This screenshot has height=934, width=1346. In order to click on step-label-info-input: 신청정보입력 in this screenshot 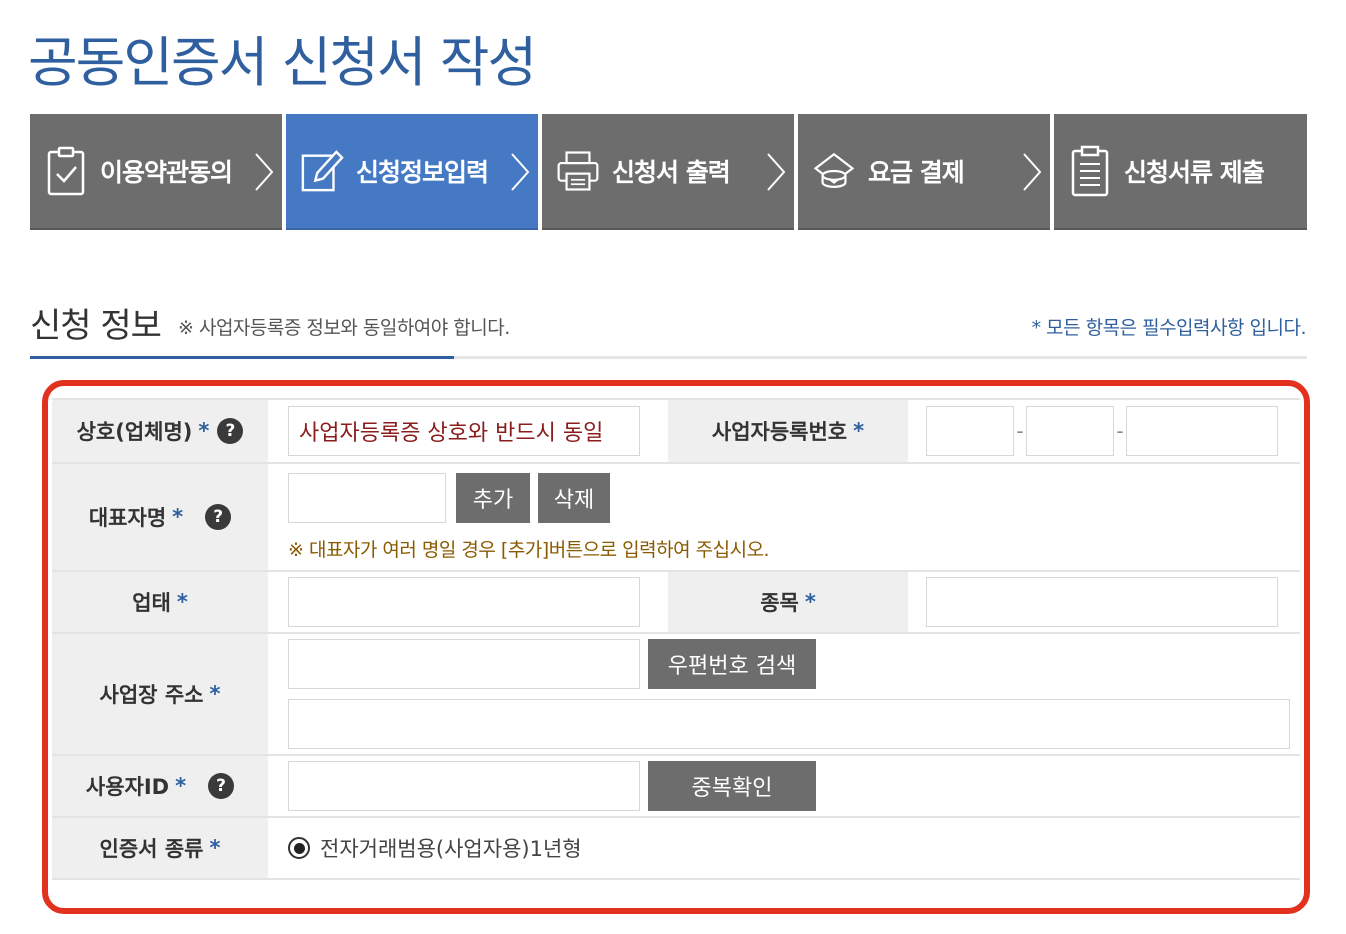, I will do `click(422, 172)`.